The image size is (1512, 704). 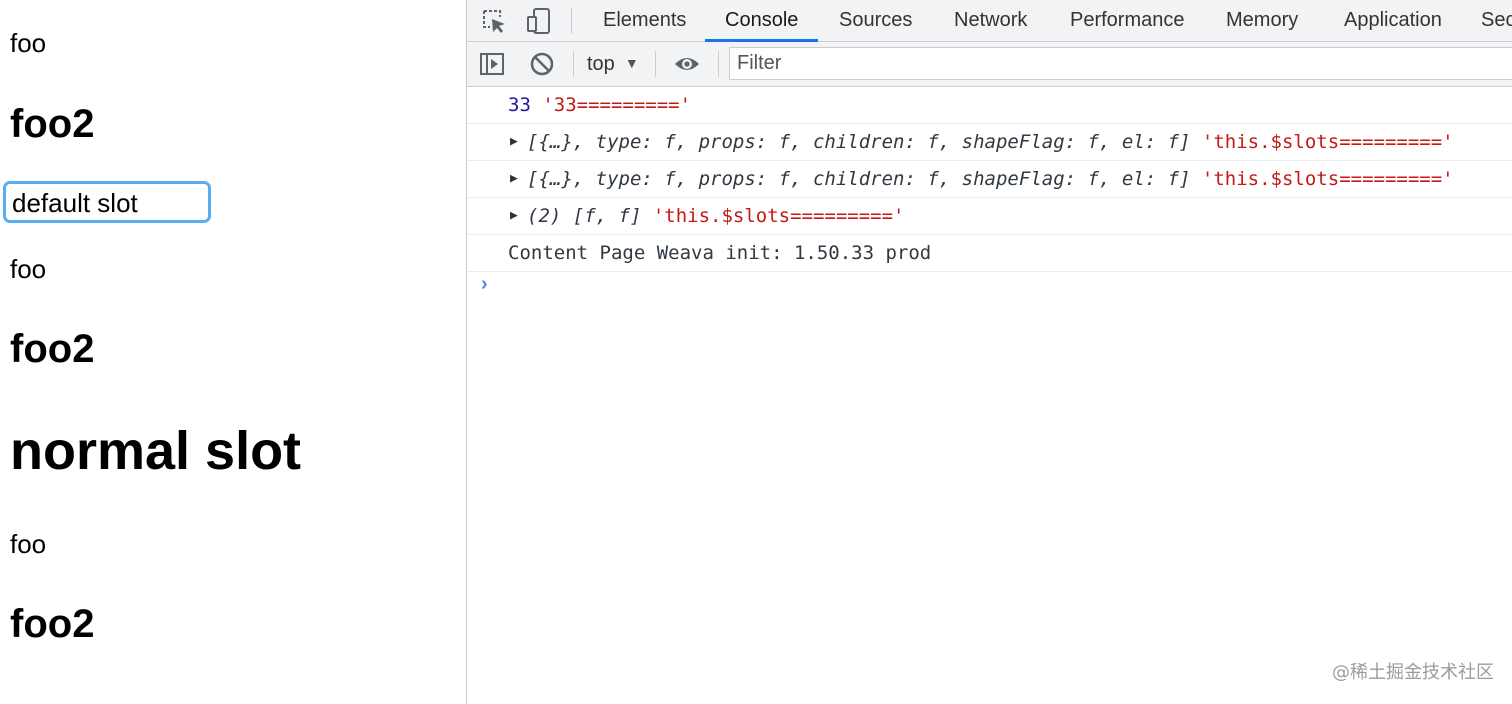 I want to click on clear-console-icon, so click(x=542, y=64).